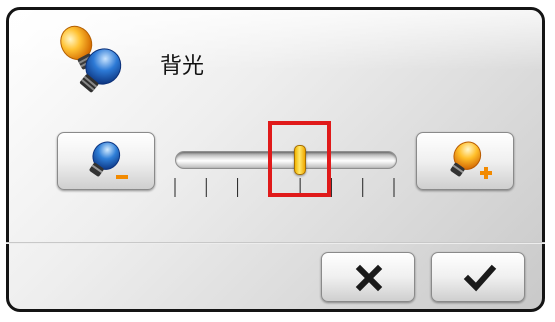 This screenshot has height=322, width=555. I want to click on yellow-bulb-plus-icon, so click(471, 160).